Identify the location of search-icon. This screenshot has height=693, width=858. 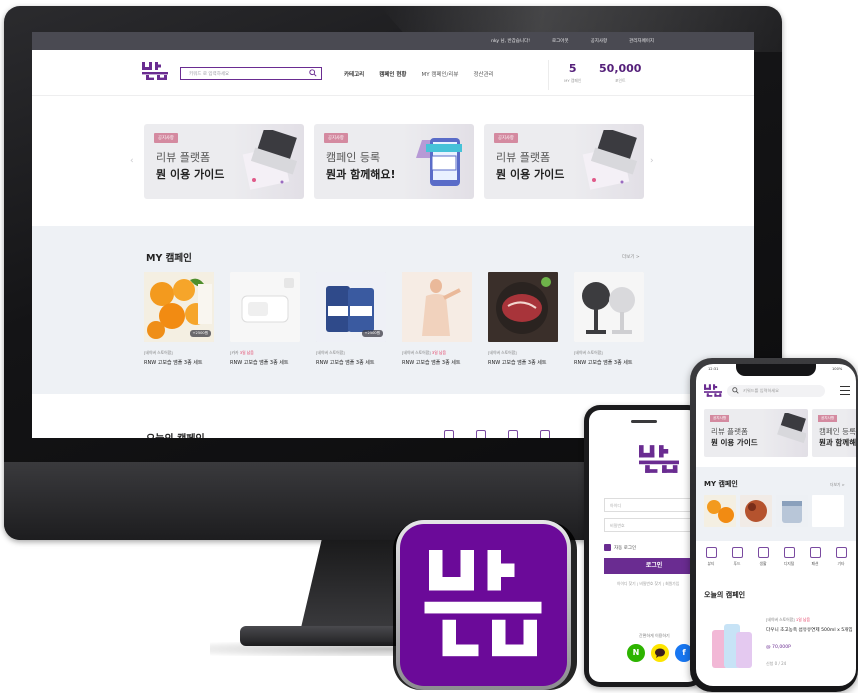
(313, 73).